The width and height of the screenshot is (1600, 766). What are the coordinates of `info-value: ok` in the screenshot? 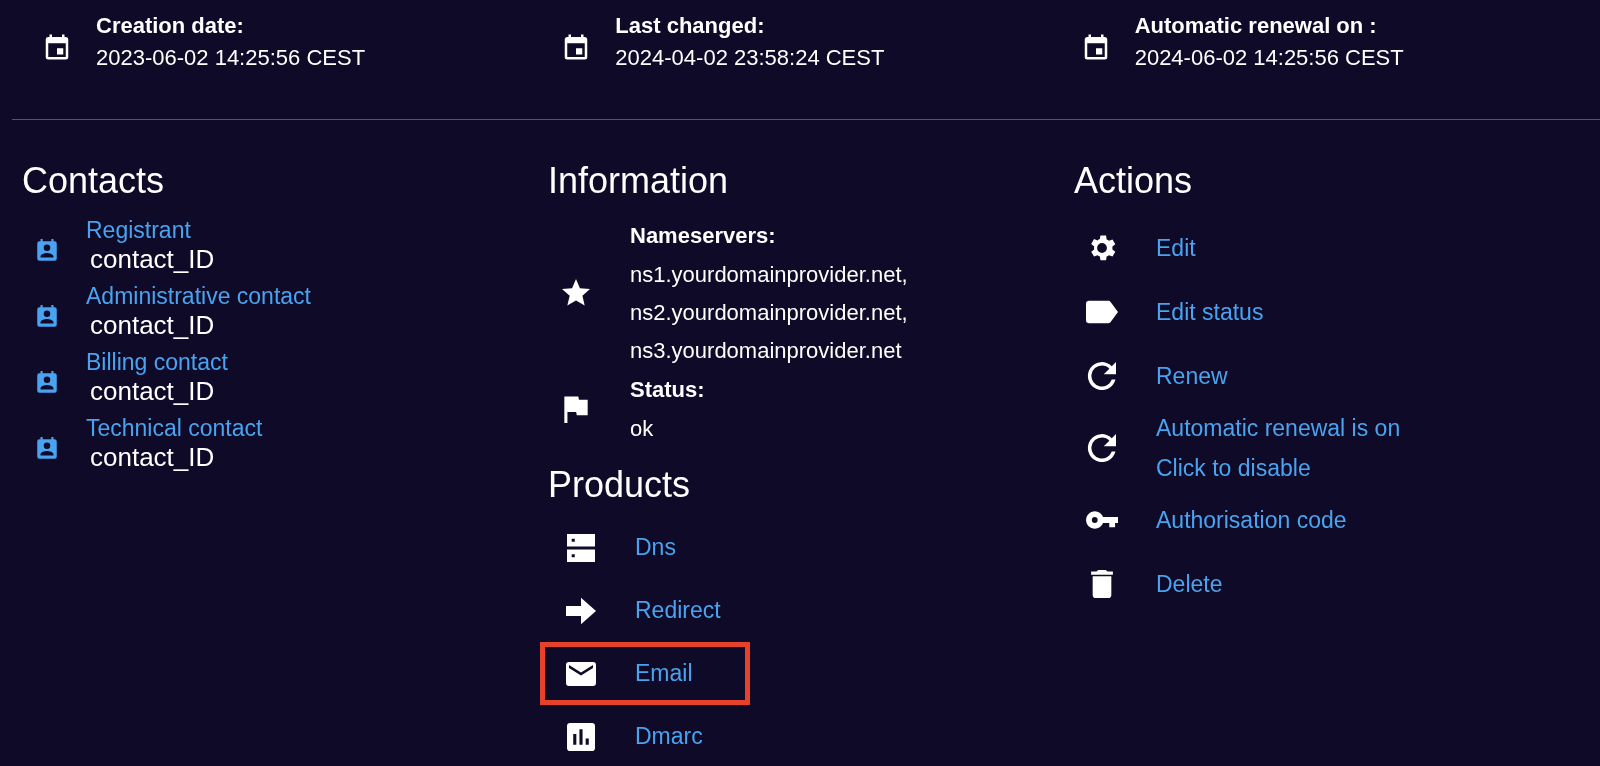 It's located at (642, 429).